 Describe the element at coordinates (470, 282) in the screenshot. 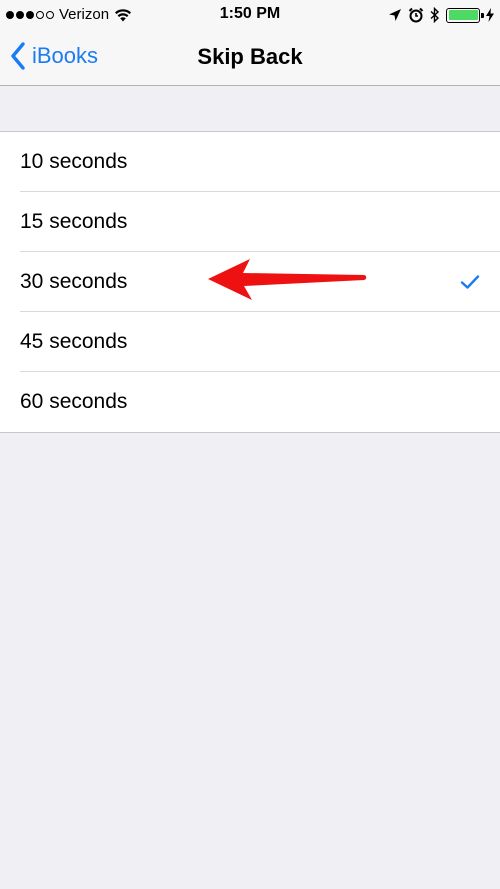

I see `checkmark-icon` at that location.